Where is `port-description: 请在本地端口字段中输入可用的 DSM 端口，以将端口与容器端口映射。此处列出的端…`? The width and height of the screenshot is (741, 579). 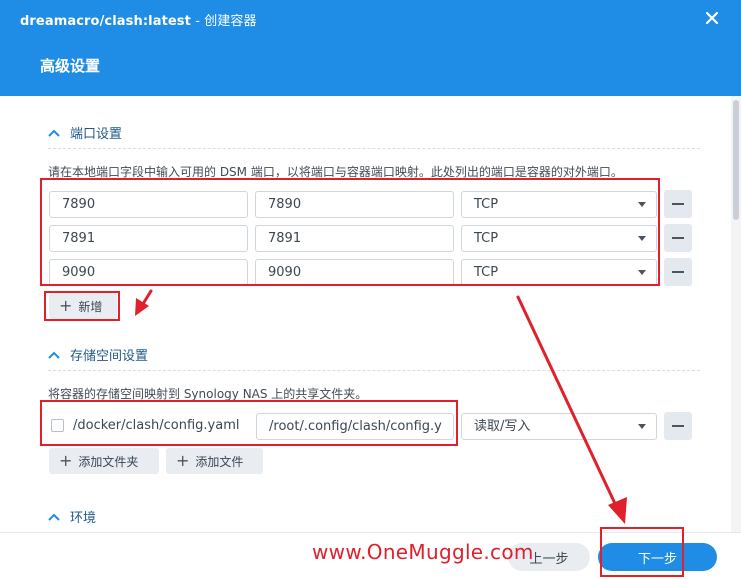
port-description: 请在本地端口字段中输入可用的 DSM 端口，以将端口与容器端口映射。此处列出的端… is located at coordinates (335, 172).